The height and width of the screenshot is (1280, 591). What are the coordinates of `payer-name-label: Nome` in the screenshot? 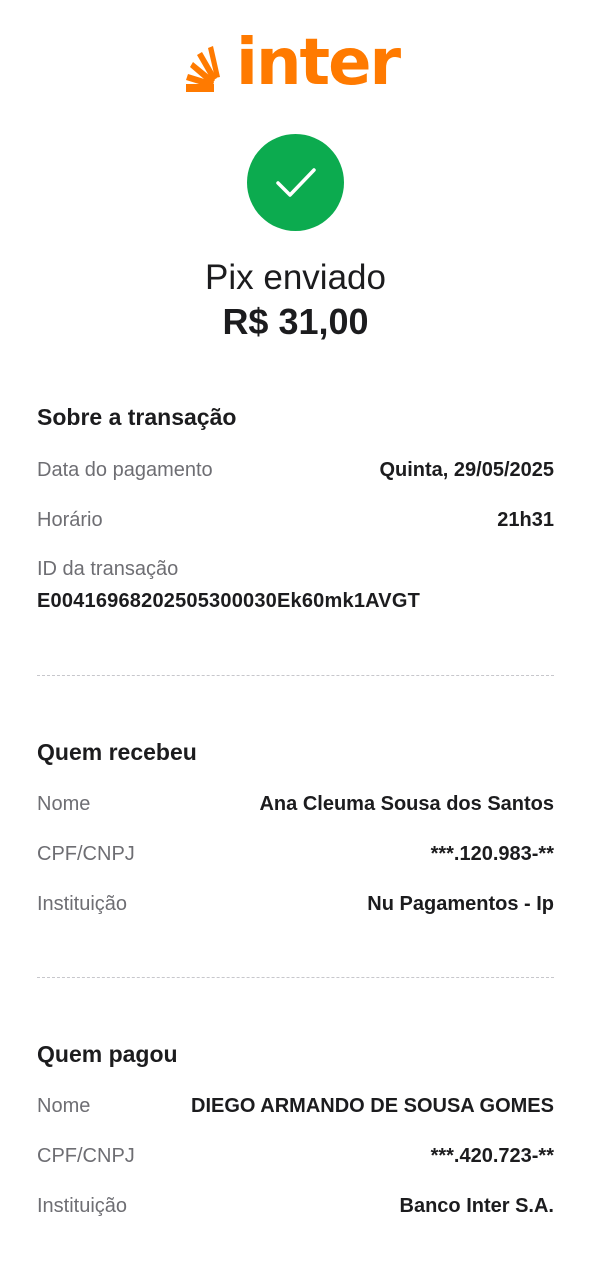 It's located at (64, 1105).